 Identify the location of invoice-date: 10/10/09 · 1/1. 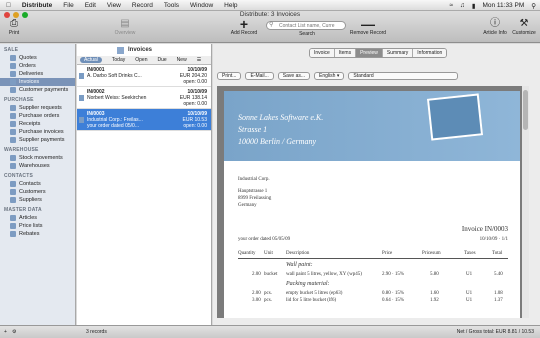
(493, 239).